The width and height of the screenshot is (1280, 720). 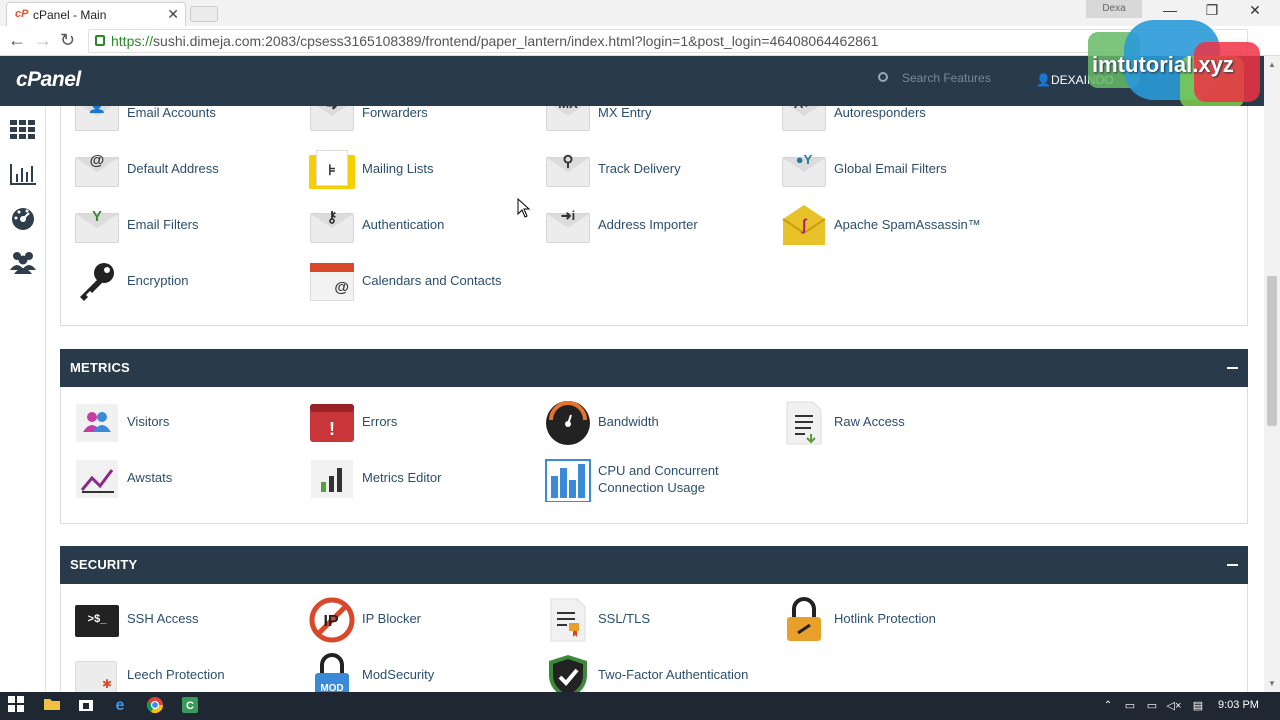 I want to click on cpu-usage-label: CPU and Concurrent Connection Usage, so click(x=658, y=479).